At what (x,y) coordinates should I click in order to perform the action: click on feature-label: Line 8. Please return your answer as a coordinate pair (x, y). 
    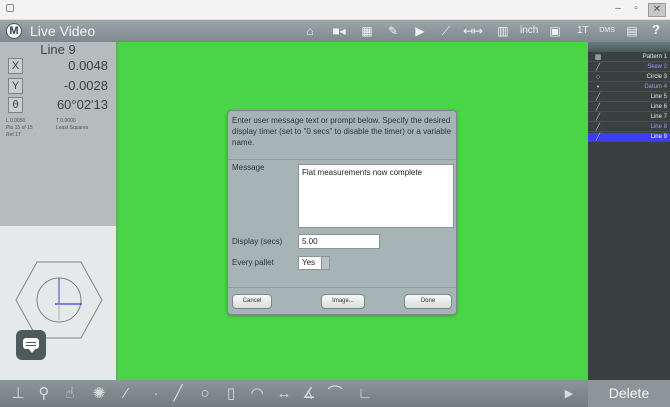
    Looking at the image, I should click on (658, 127).